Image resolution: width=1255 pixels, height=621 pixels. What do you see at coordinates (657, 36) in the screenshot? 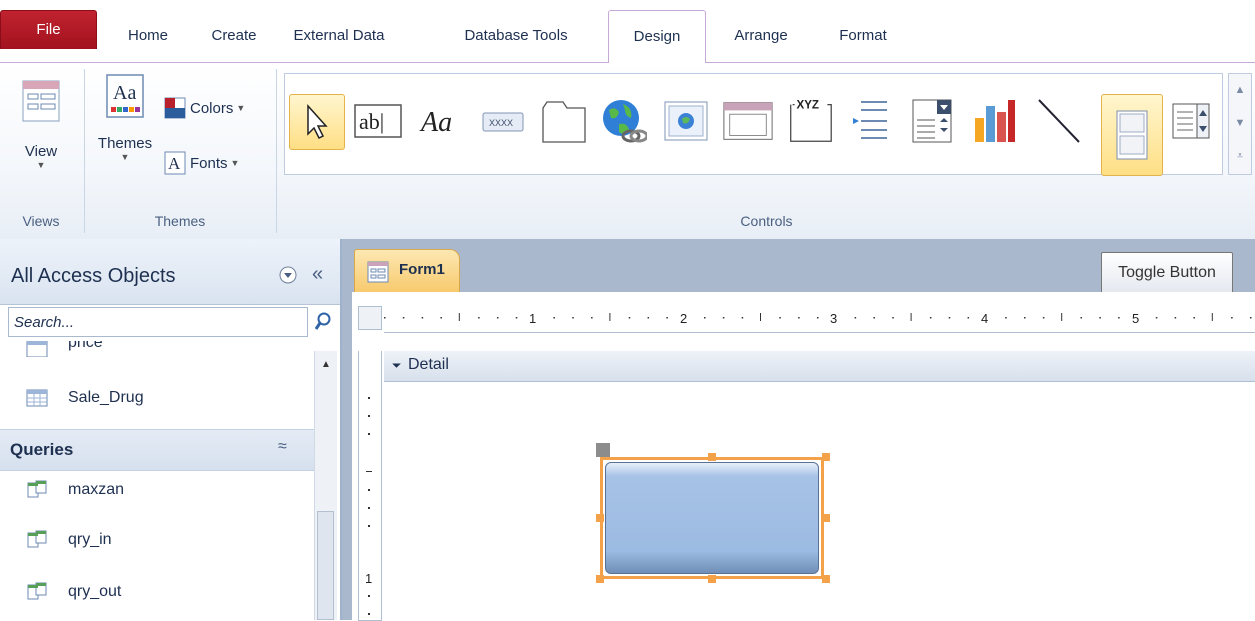
I see `tab-design: Design` at bounding box center [657, 36].